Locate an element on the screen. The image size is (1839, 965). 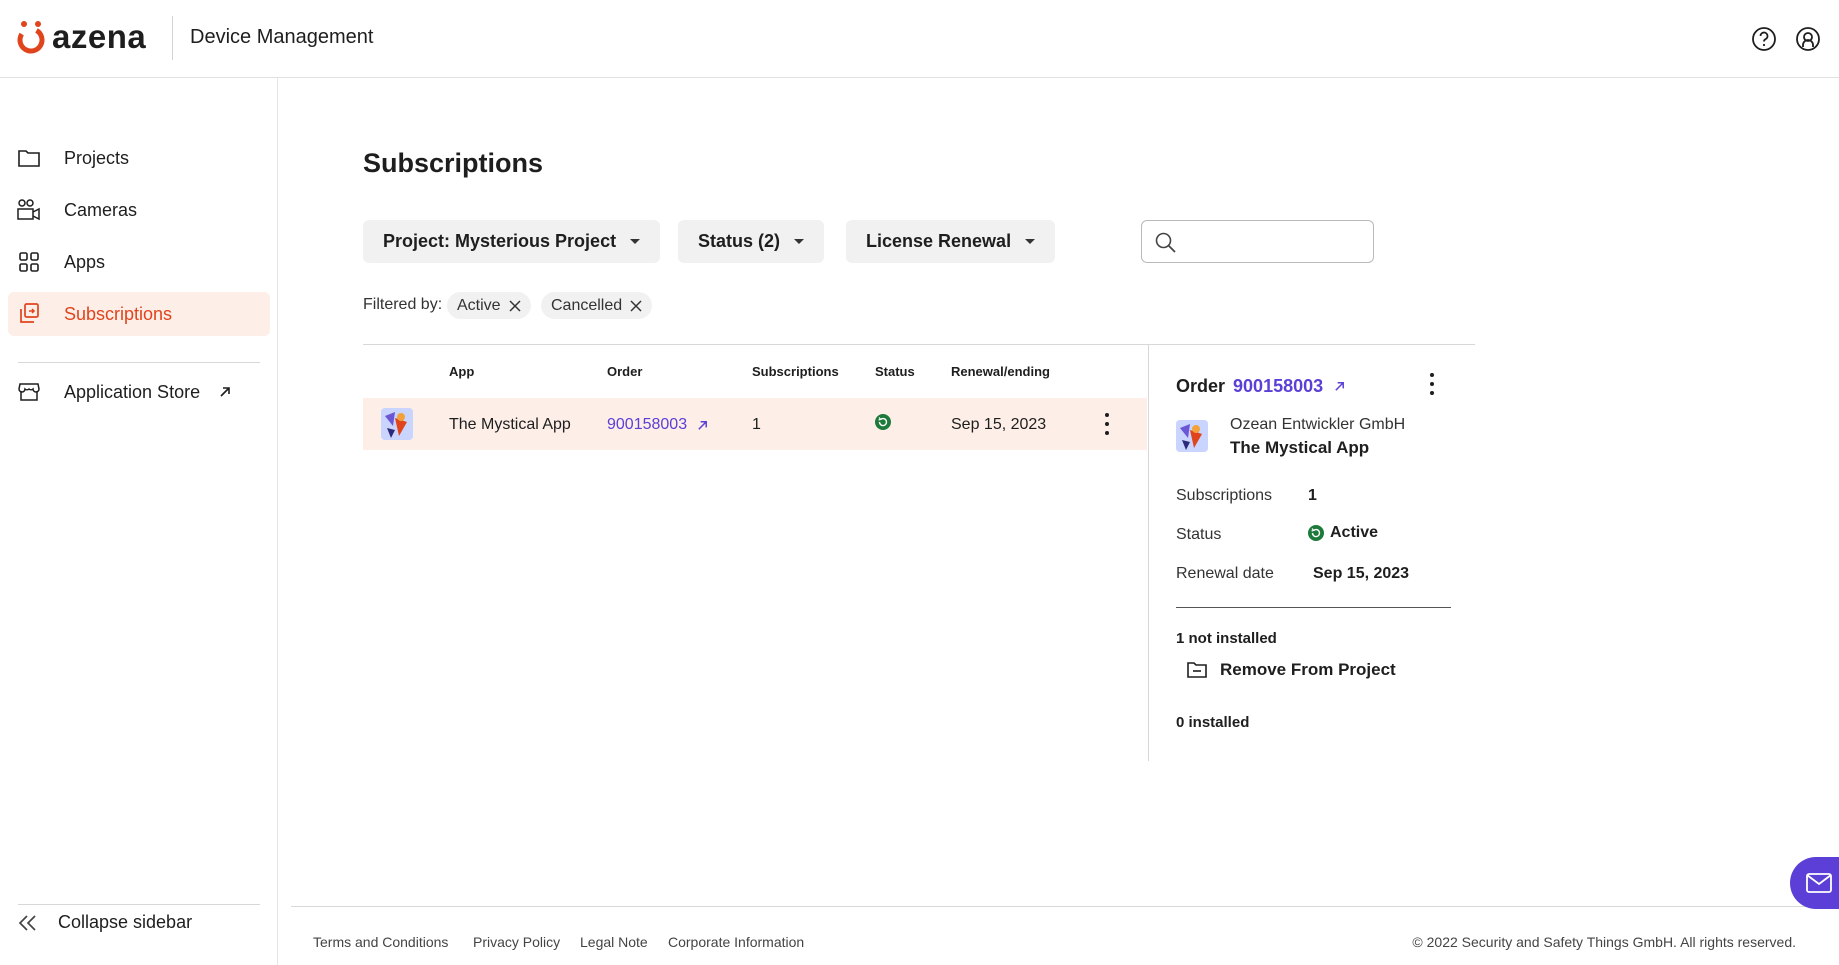
column-header-order: Order is located at coordinates (624, 371).